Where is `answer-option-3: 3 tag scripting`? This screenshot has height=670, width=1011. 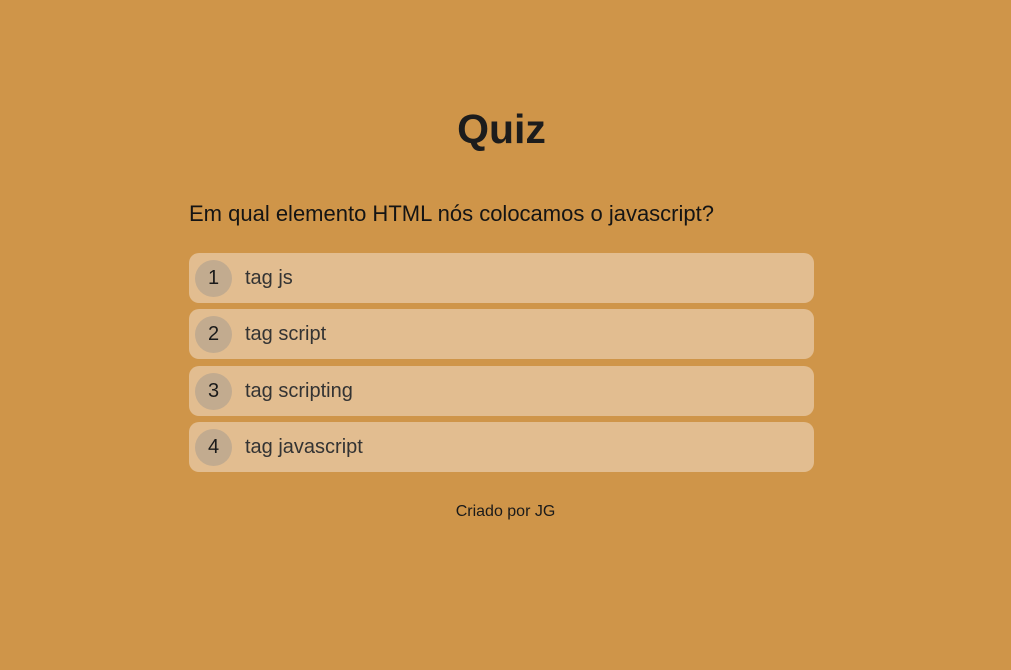 answer-option-3: 3 tag scripting is located at coordinates (501, 391).